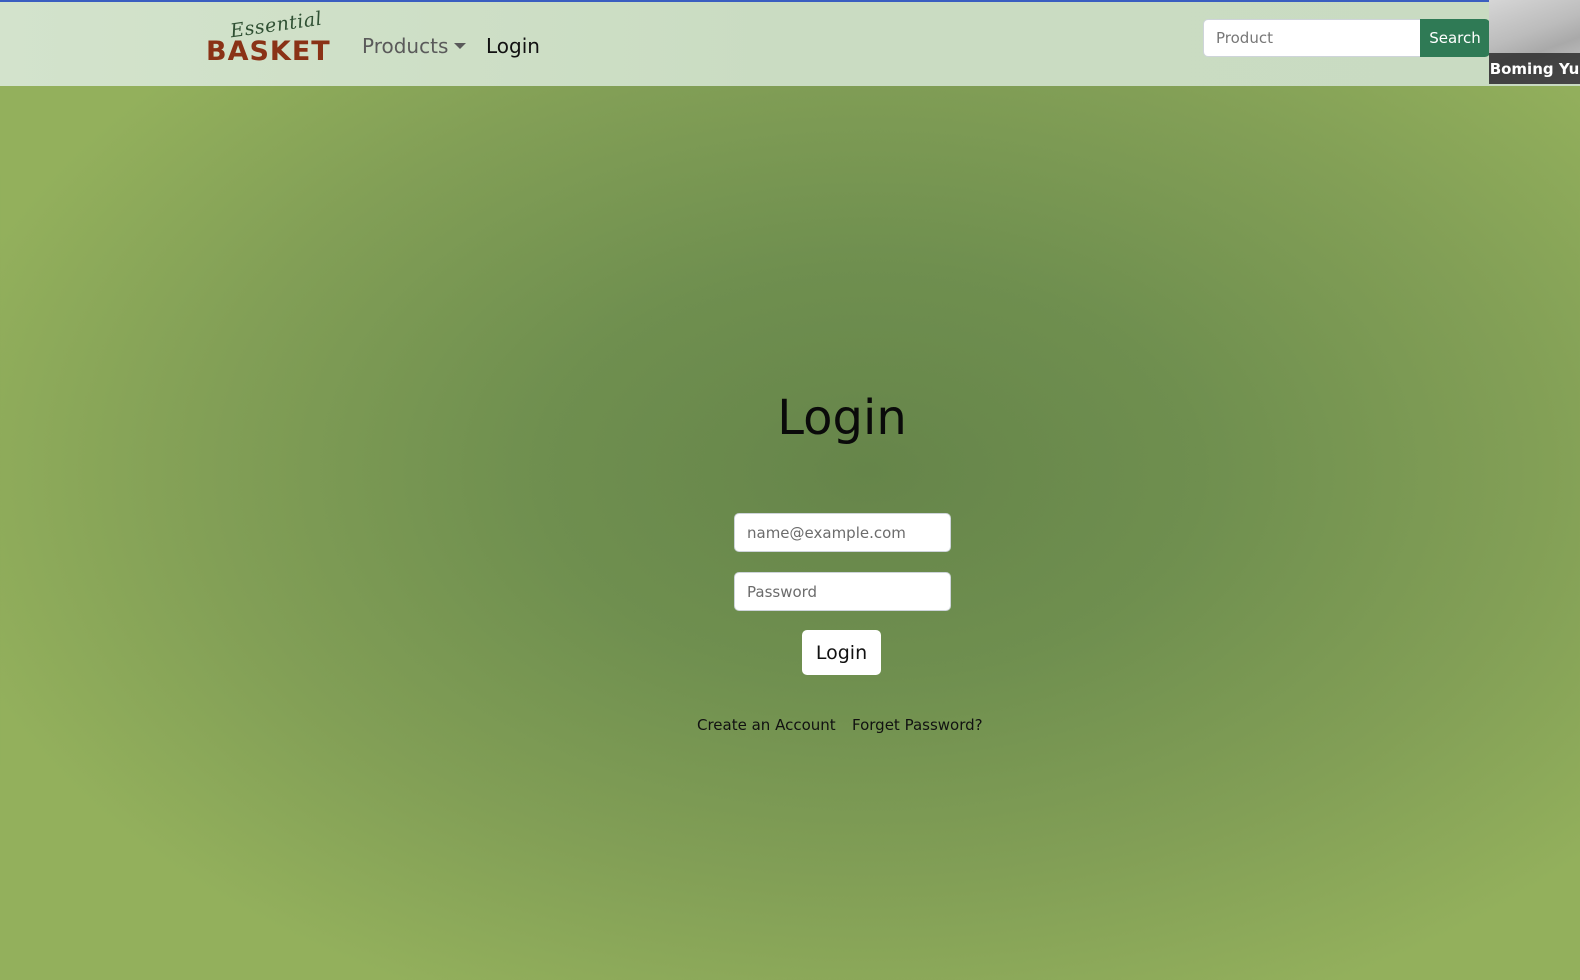  Describe the element at coordinates (1311, 38) in the screenshot. I see `search-input` at that location.